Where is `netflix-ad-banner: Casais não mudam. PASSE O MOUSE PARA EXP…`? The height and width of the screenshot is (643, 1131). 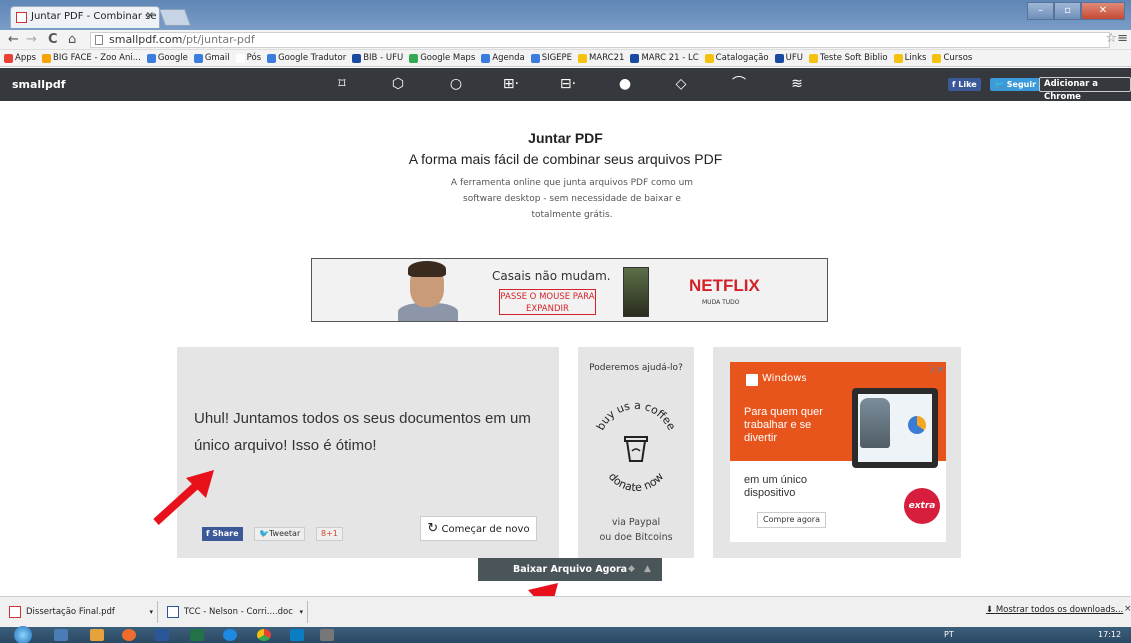
netflix-ad-banner: Casais não mudam. PASSE O MOUSE PARA EXP… is located at coordinates (569, 290).